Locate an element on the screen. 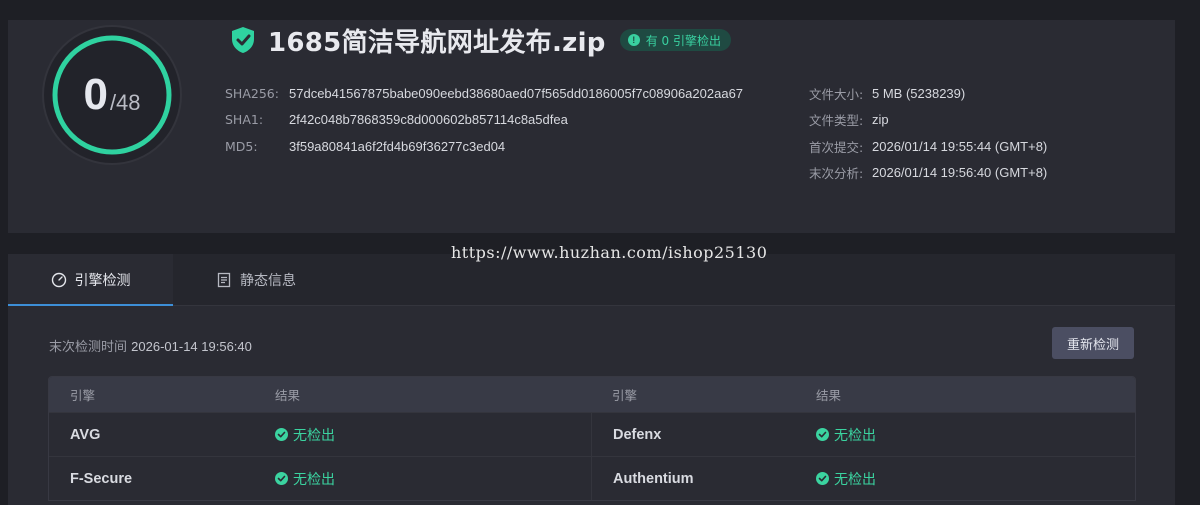 The image size is (1200, 505). active-tab-indicator is located at coordinates (90, 305).